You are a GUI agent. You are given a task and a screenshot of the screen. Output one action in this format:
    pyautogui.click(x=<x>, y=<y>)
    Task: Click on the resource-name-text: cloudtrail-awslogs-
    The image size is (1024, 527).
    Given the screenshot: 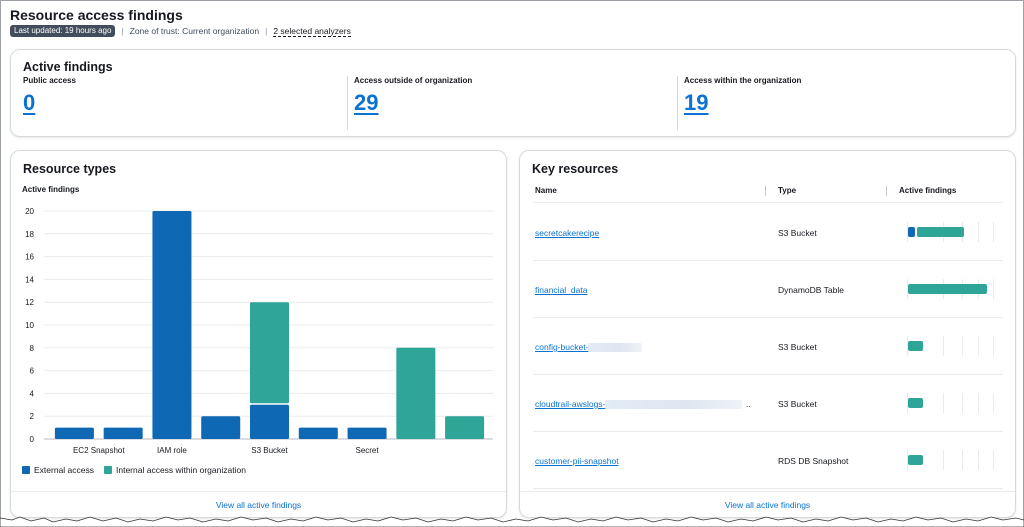 What is the action you would take?
    pyautogui.click(x=570, y=404)
    